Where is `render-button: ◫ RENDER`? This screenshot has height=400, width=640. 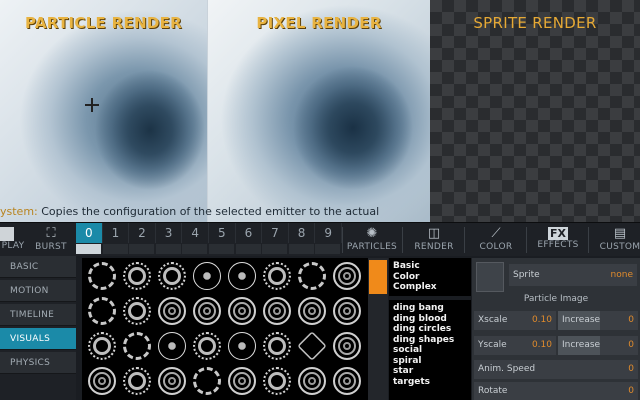 render-button: ◫ RENDER is located at coordinates (434, 240).